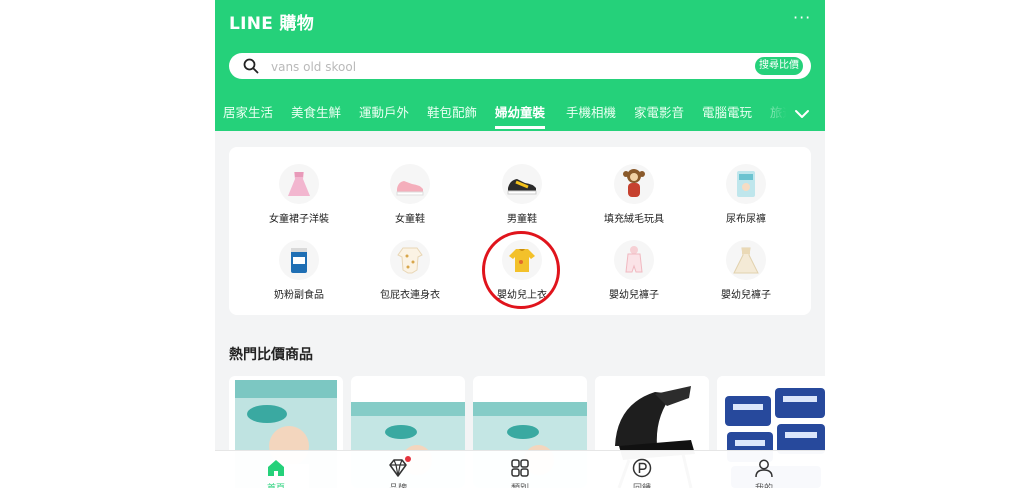 This screenshot has width=1024, height=488. Describe the element at coordinates (746, 219) in the screenshot. I see `category-label: 尿布尿褲` at that location.